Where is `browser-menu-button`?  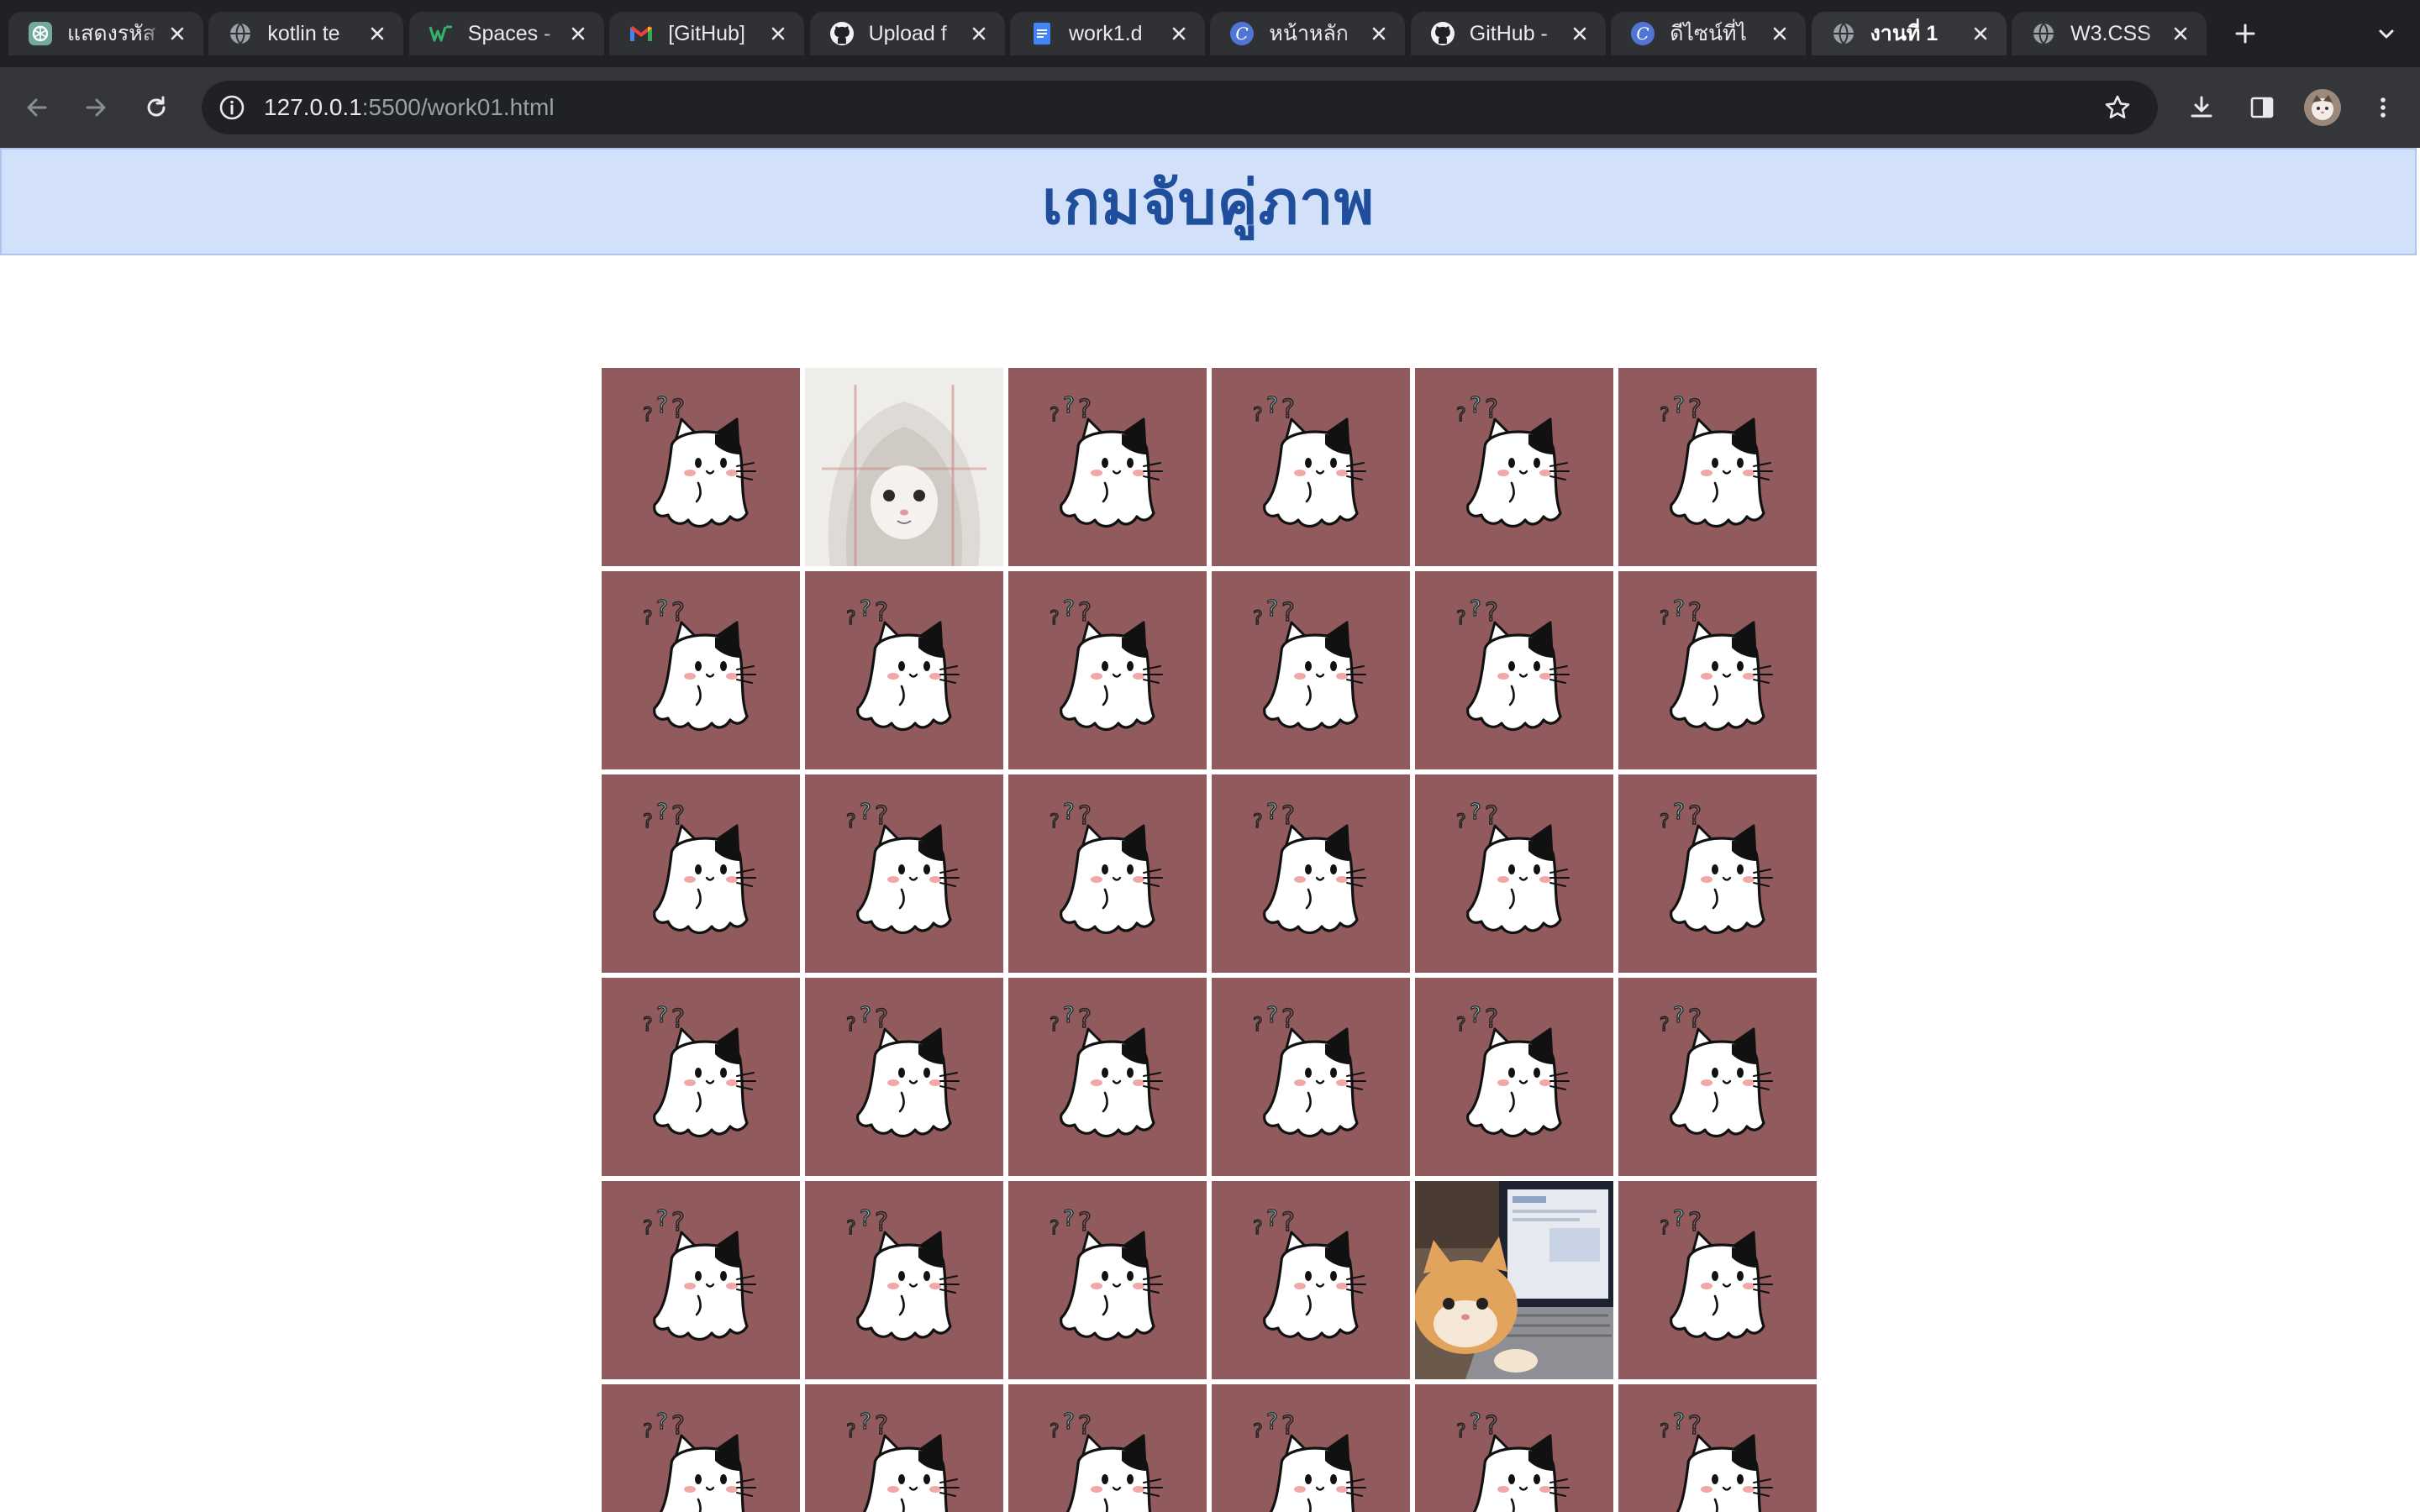
browser-menu-button is located at coordinates (2383, 107).